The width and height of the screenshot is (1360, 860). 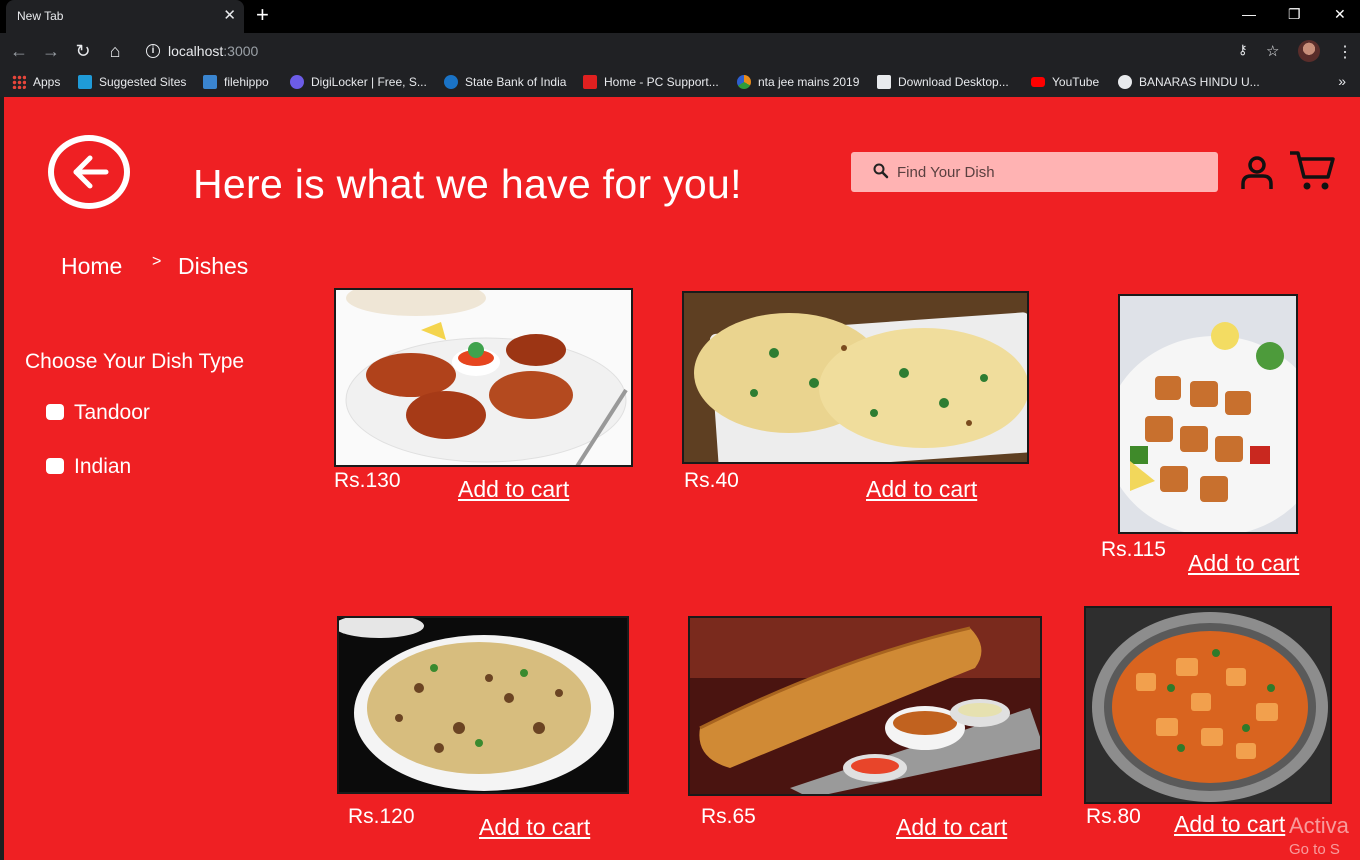 I want to click on window-close-icon: ✕, so click(x=1340, y=14).